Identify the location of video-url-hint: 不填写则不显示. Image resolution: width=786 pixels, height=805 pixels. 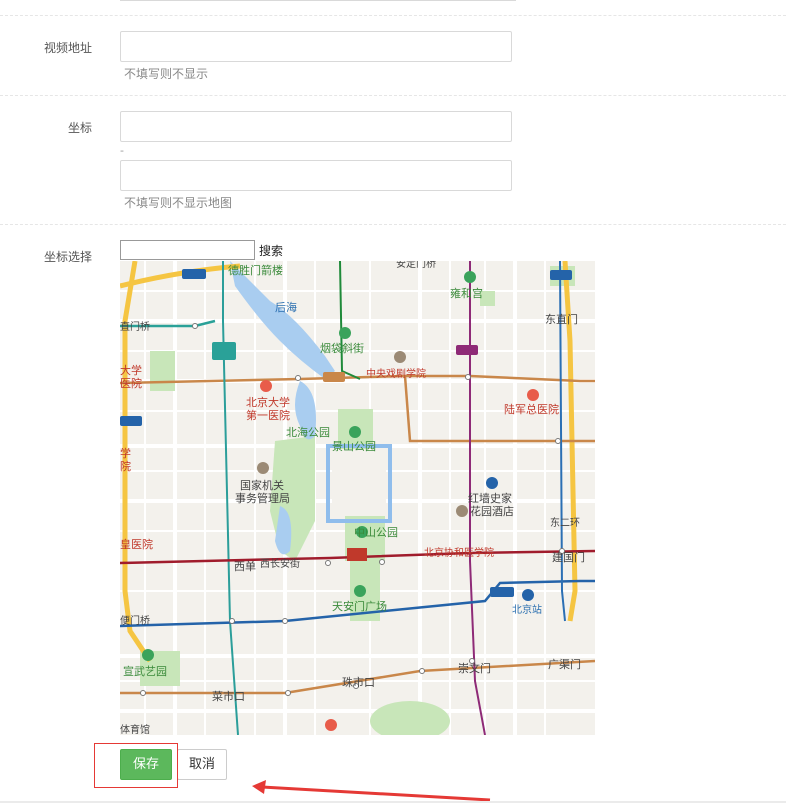
(166, 74).